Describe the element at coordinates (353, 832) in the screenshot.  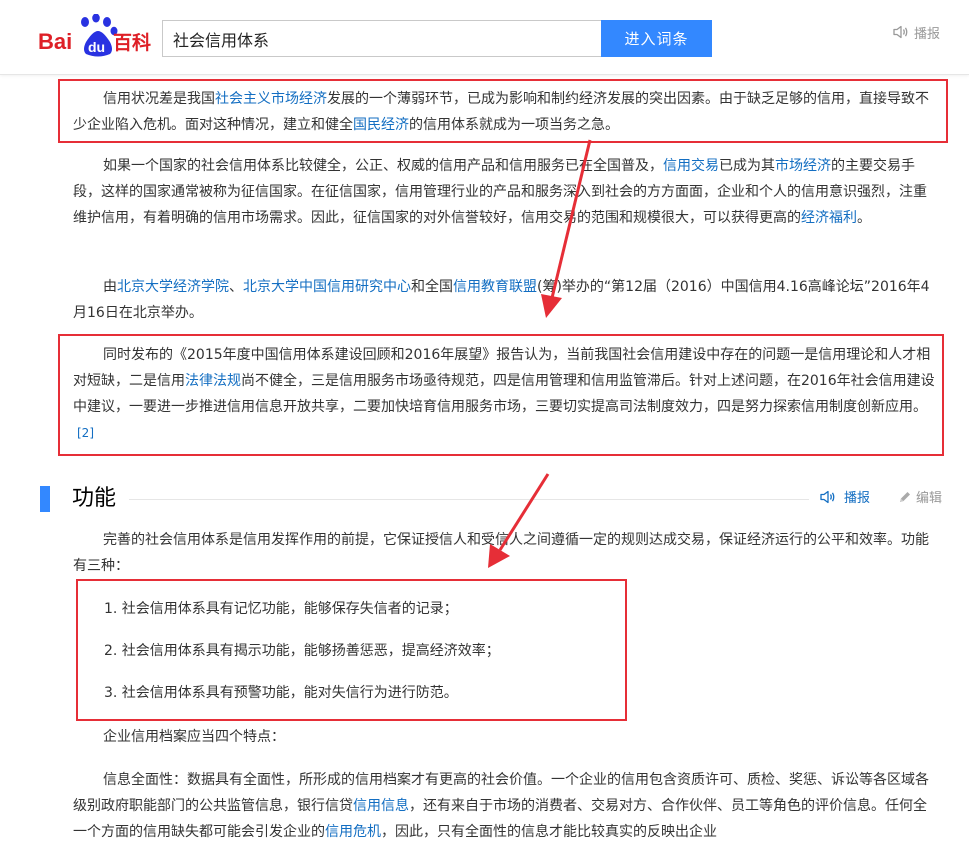
I see `link-credit-crisis: 信用危机` at that location.